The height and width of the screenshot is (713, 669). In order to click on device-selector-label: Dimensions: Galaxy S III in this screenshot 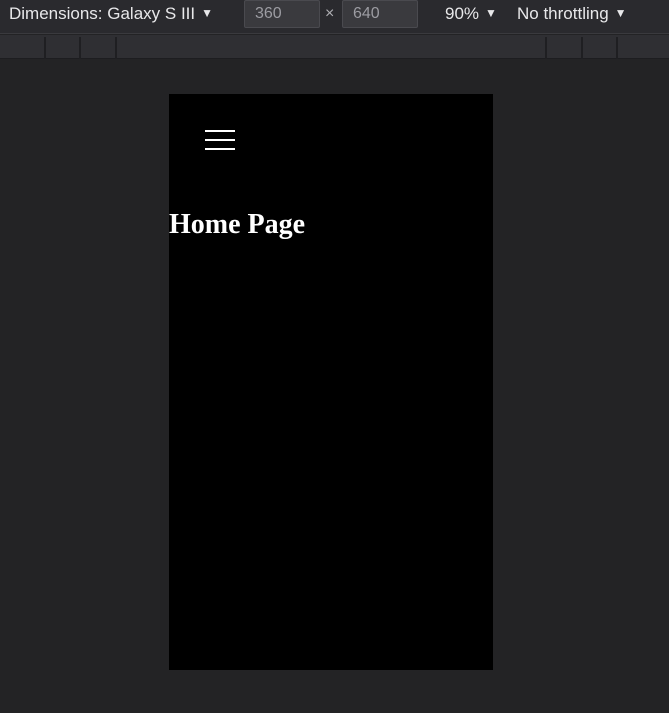, I will do `click(102, 13)`.